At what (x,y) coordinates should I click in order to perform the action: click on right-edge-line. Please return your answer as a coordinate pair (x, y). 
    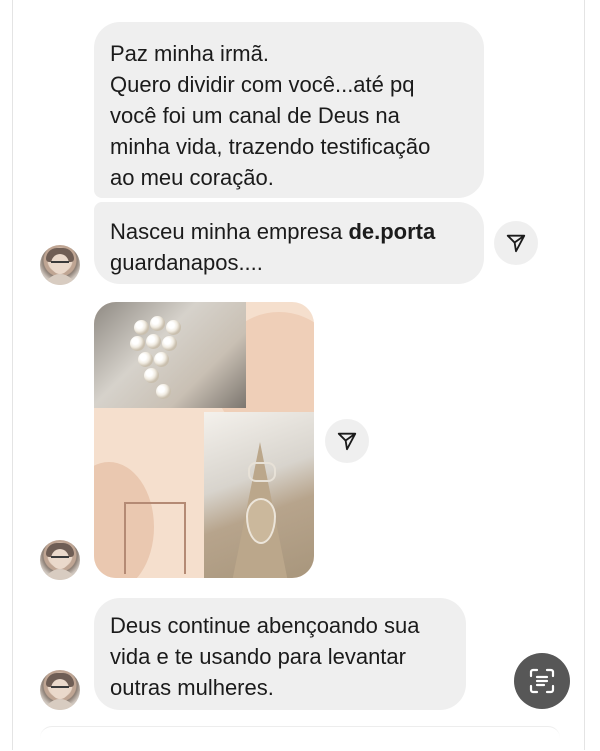
    Looking at the image, I should click on (584, 375).